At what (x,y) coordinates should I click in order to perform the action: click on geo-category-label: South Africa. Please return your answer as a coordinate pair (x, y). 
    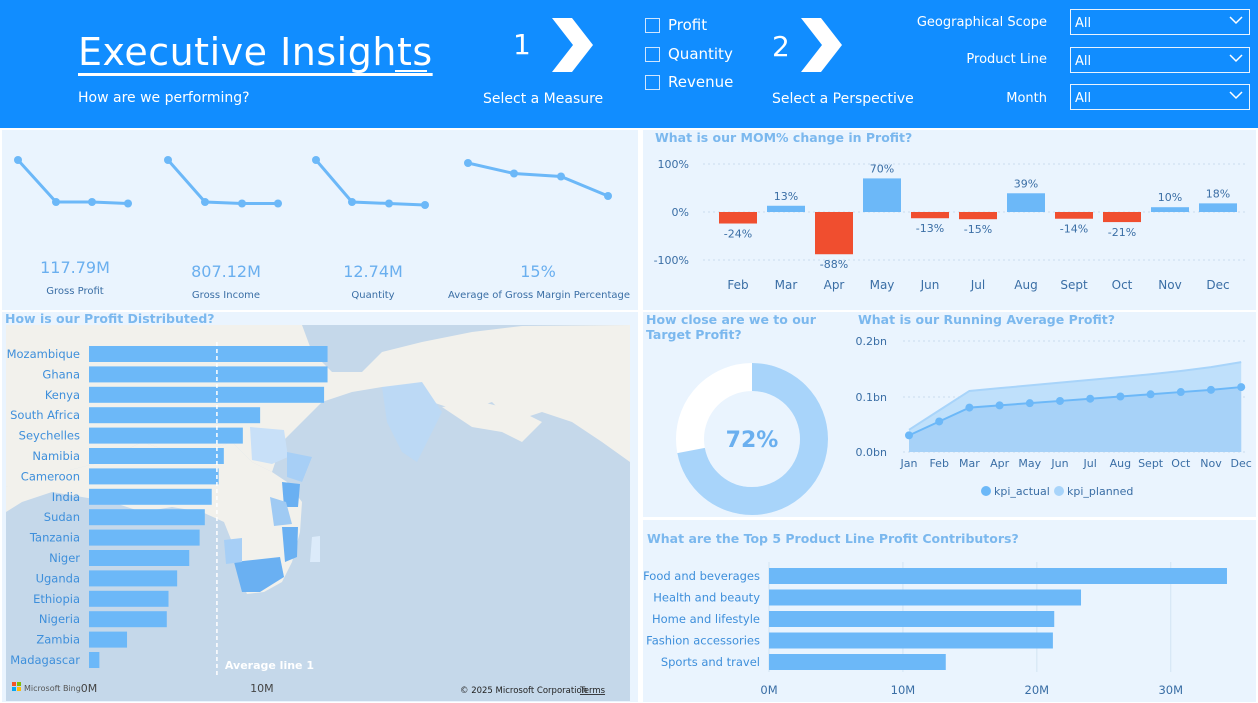
    Looking at the image, I should click on (45, 415).